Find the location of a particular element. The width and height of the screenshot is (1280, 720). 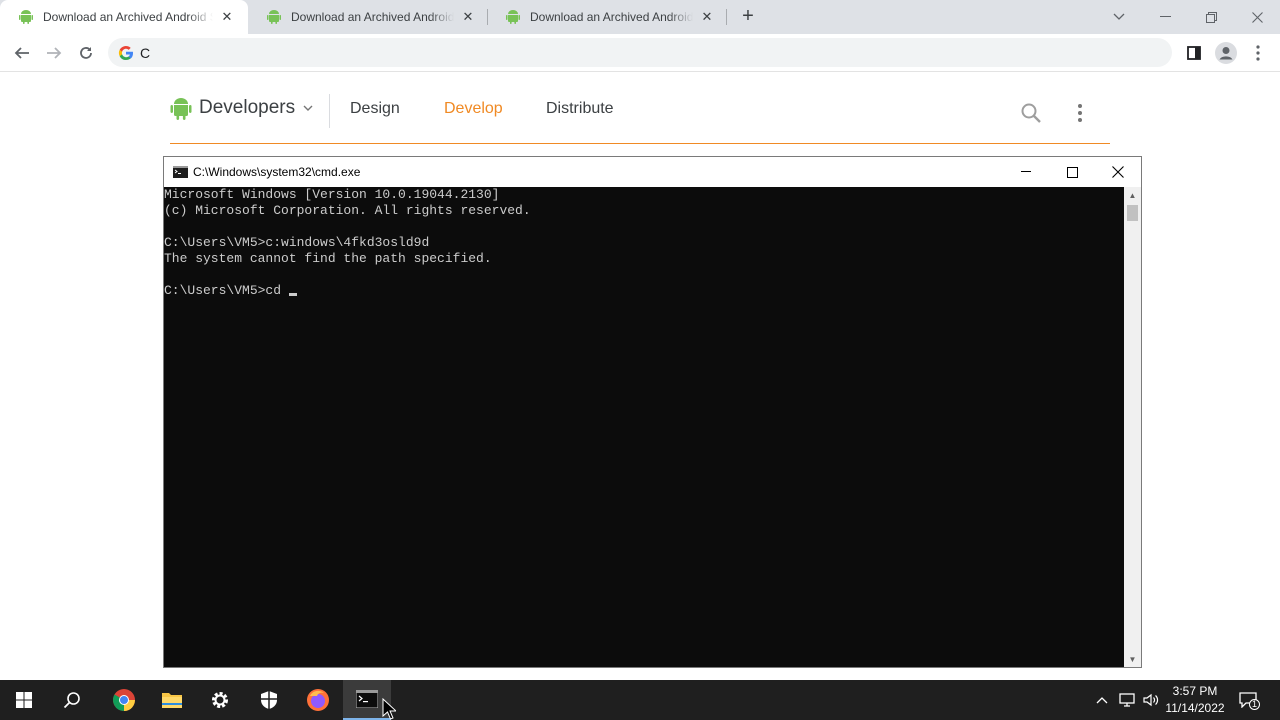

address-bar: C is located at coordinates (640, 52).